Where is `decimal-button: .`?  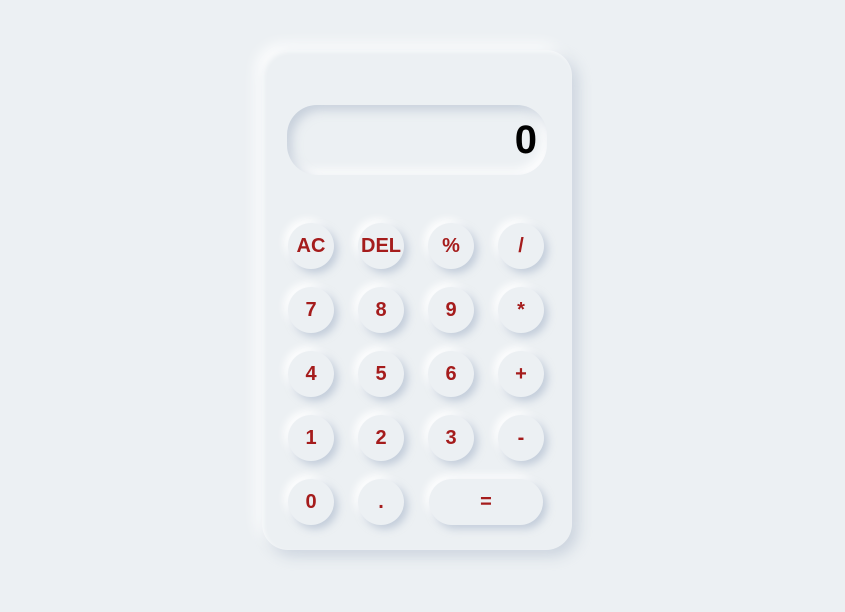 decimal-button: . is located at coordinates (381, 502).